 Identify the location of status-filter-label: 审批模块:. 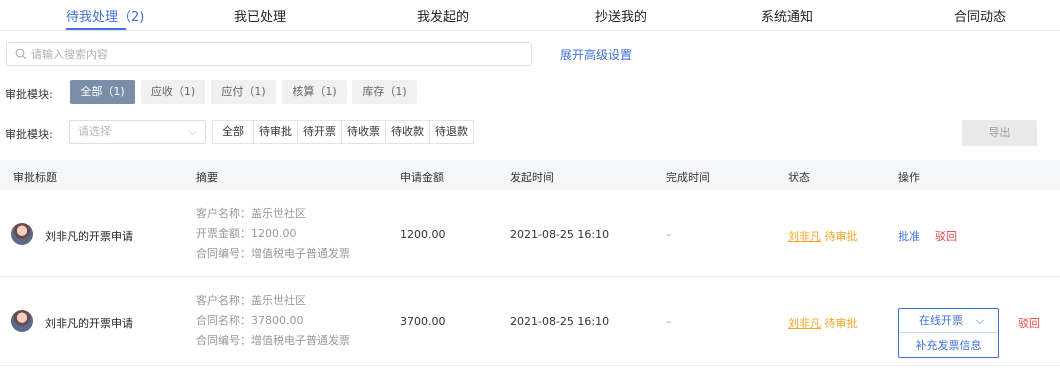
(29, 134).